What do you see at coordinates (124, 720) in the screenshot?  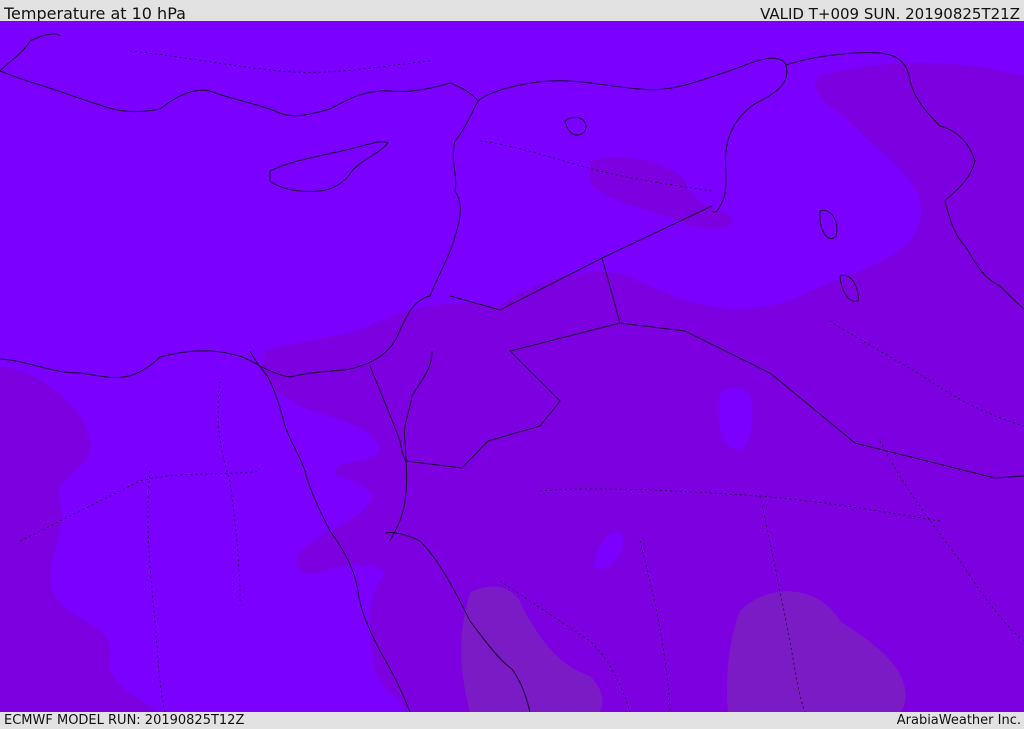 I see `model-run-label: ECMWF MODEL RUN: 20190825T12Z` at bounding box center [124, 720].